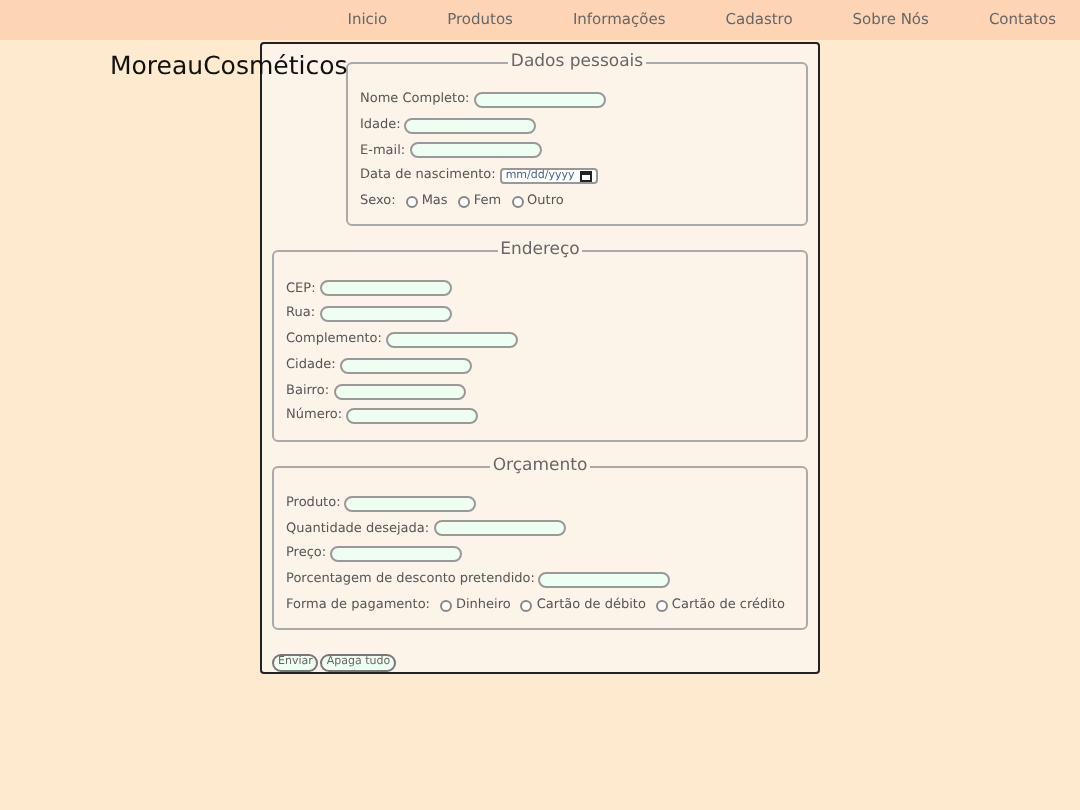  I want to click on section-title: Endereço, so click(540, 251).